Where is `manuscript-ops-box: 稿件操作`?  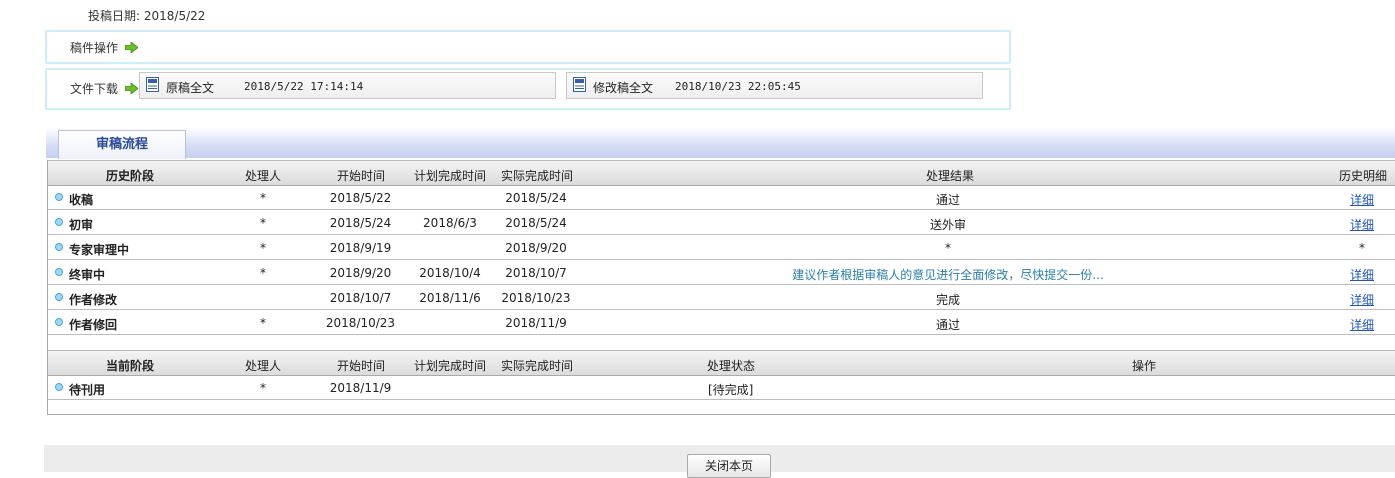 manuscript-ops-box: 稿件操作 is located at coordinates (528, 47).